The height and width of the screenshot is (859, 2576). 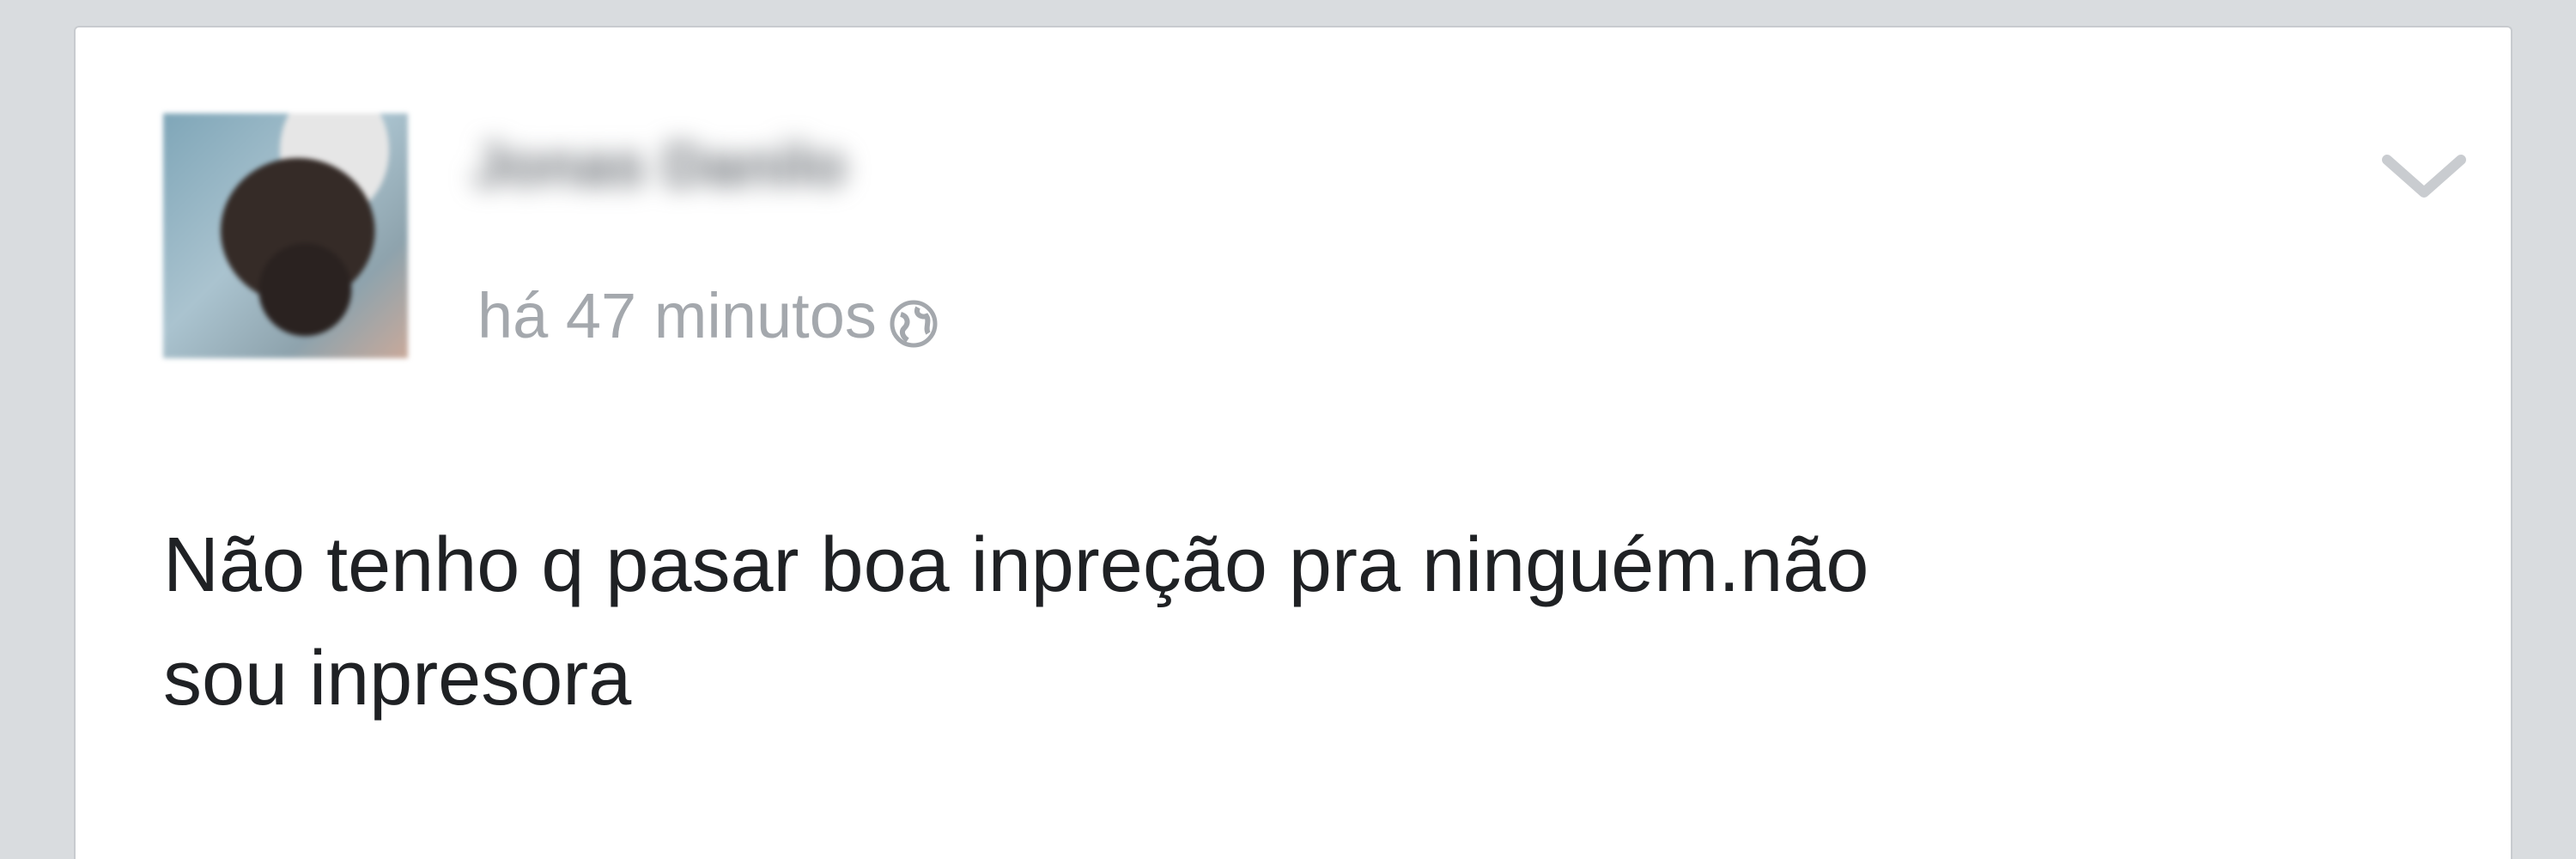 What do you see at coordinates (398, 679) in the screenshot?
I see `post-text-line-2: sou inpresora` at bounding box center [398, 679].